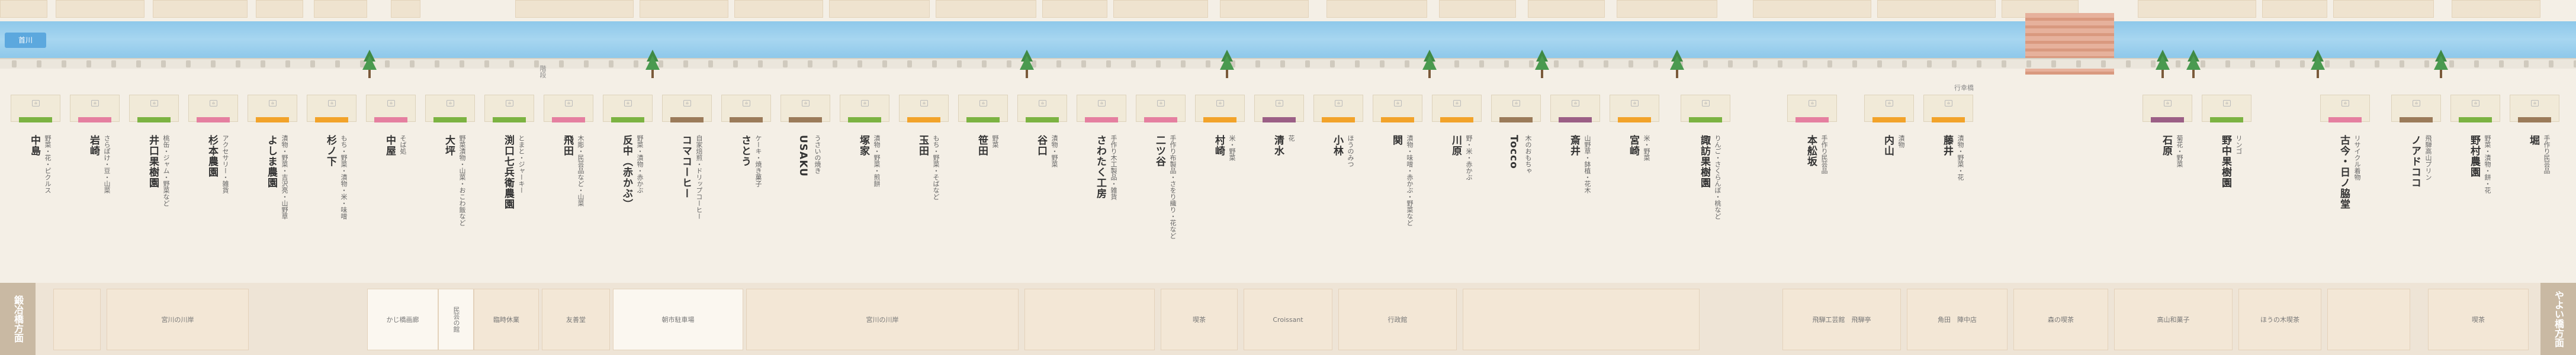  I want to click on shop-lot: かじ橋画廊, so click(402, 319).